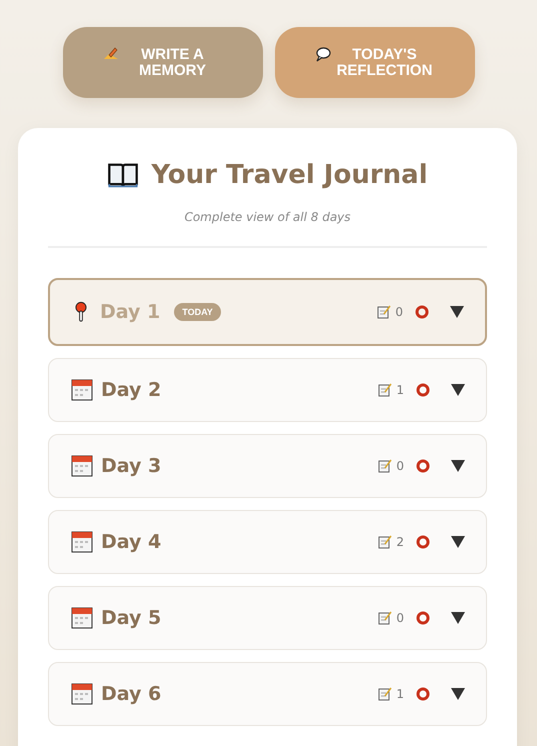  What do you see at coordinates (131, 542) in the screenshot?
I see `day-title: Day 4` at bounding box center [131, 542].